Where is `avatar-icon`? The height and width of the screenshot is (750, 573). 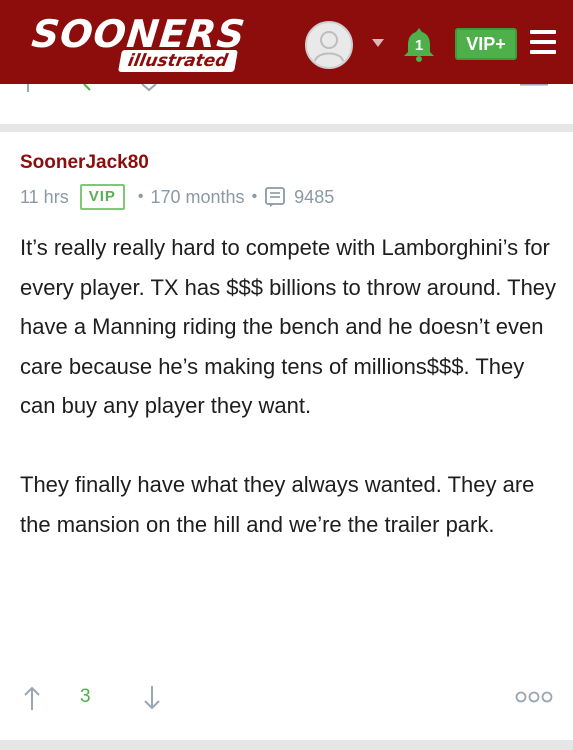
avatar-icon is located at coordinates (329, 45).